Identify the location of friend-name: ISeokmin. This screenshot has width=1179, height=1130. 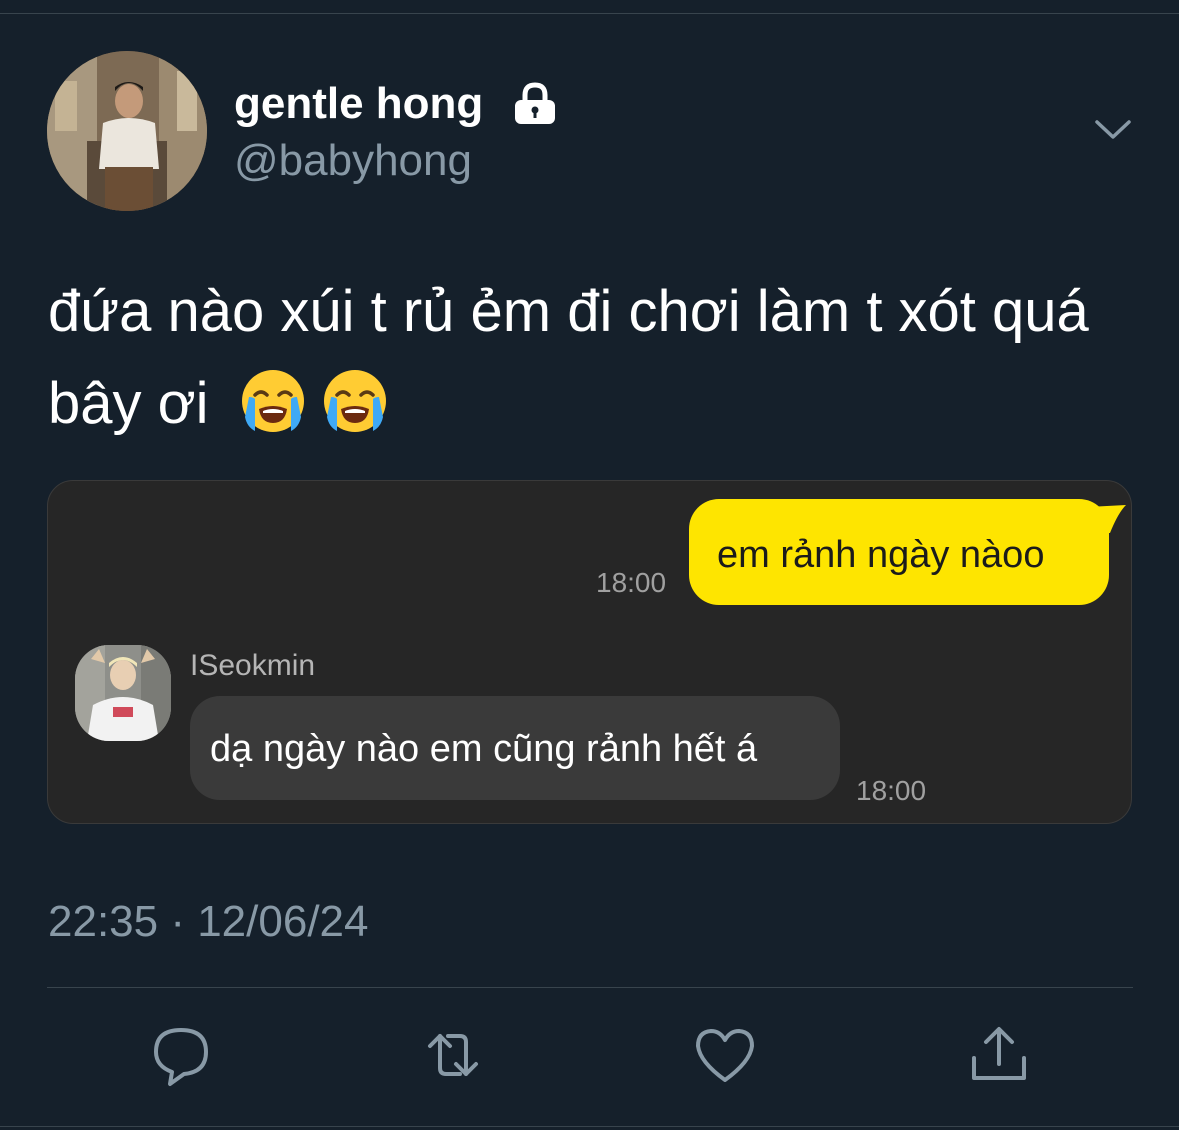
(253, 665).